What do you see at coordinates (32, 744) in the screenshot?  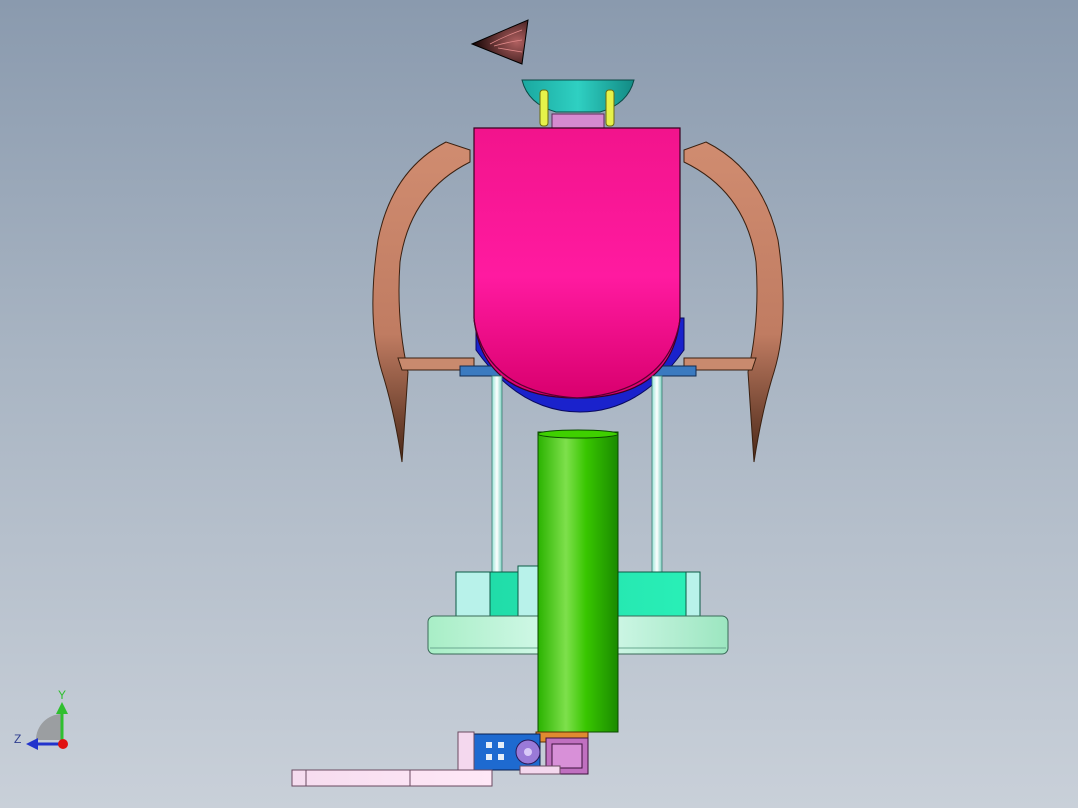 I see `z-axis-arrow` at bounding box center [32, 744].